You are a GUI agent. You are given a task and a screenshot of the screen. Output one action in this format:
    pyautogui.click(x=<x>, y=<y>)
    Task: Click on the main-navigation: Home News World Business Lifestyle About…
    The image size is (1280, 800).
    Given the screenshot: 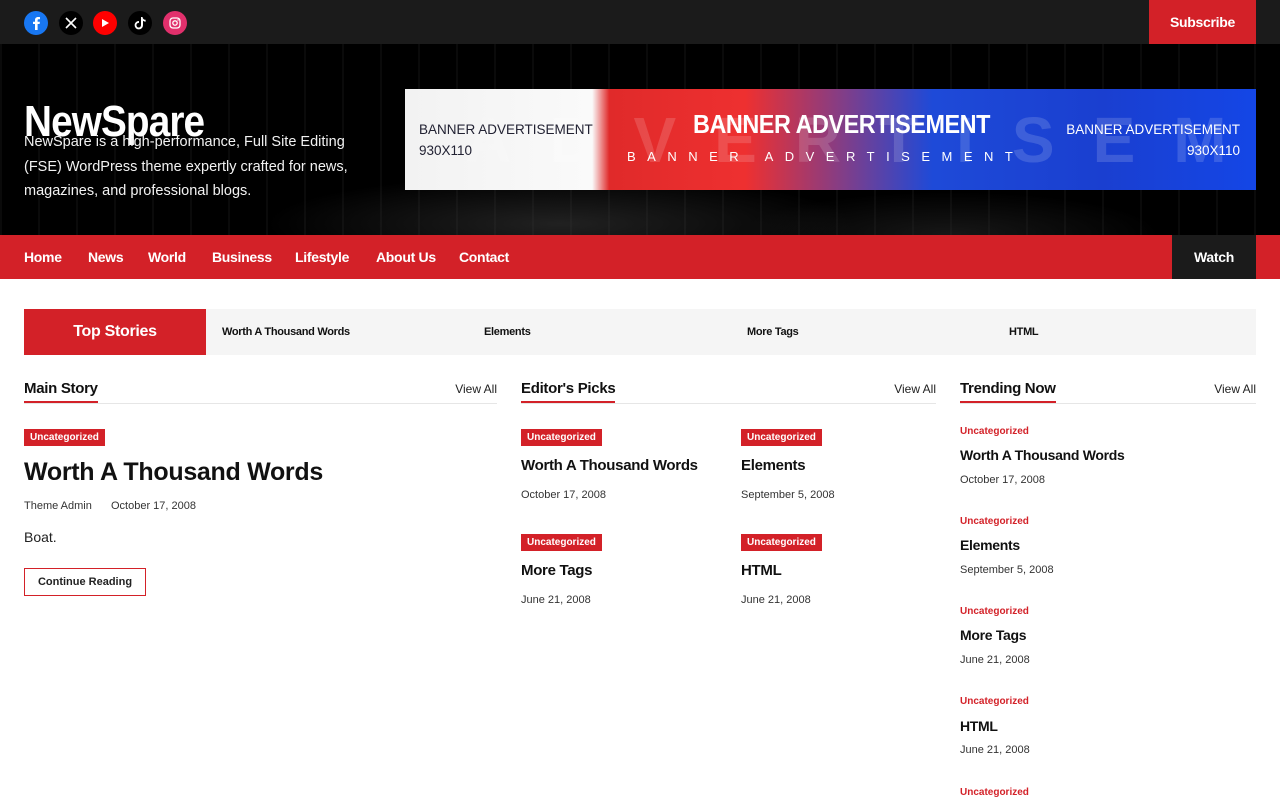 What is the action you would take?
    pyautogui.click(x=640, y=257)
    